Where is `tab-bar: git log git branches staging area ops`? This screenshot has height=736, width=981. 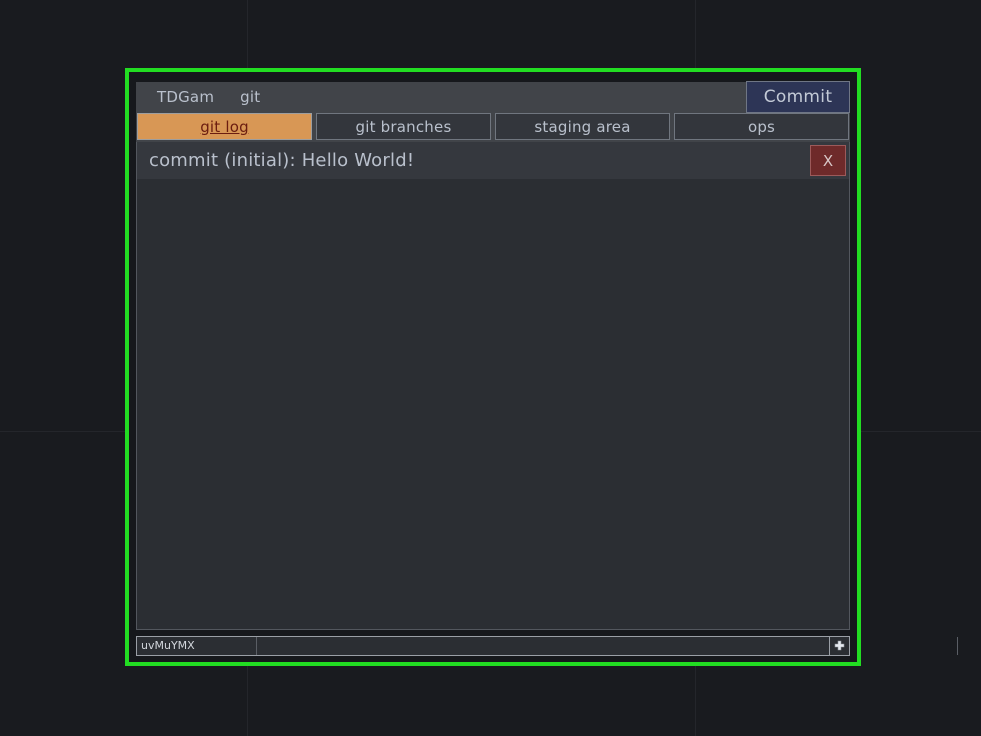
tab-bar: git log git branches staging area ops is located at coordinates (493, 127).